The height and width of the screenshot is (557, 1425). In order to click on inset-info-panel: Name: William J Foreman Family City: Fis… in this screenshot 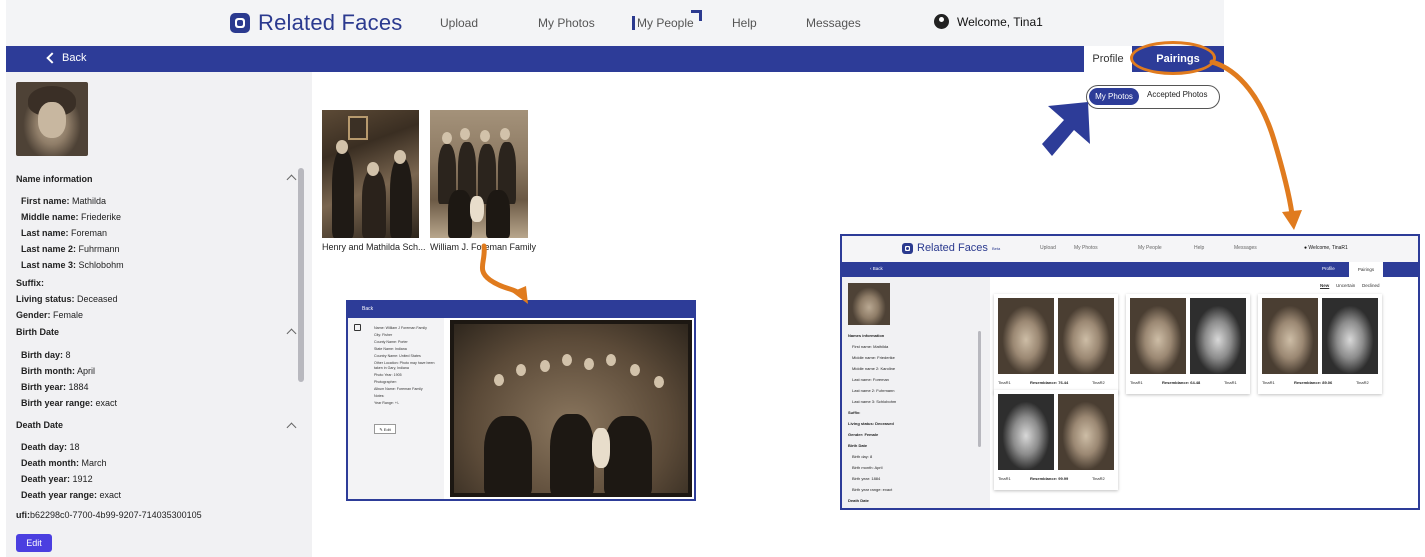, I will do `click(396, 408)`.